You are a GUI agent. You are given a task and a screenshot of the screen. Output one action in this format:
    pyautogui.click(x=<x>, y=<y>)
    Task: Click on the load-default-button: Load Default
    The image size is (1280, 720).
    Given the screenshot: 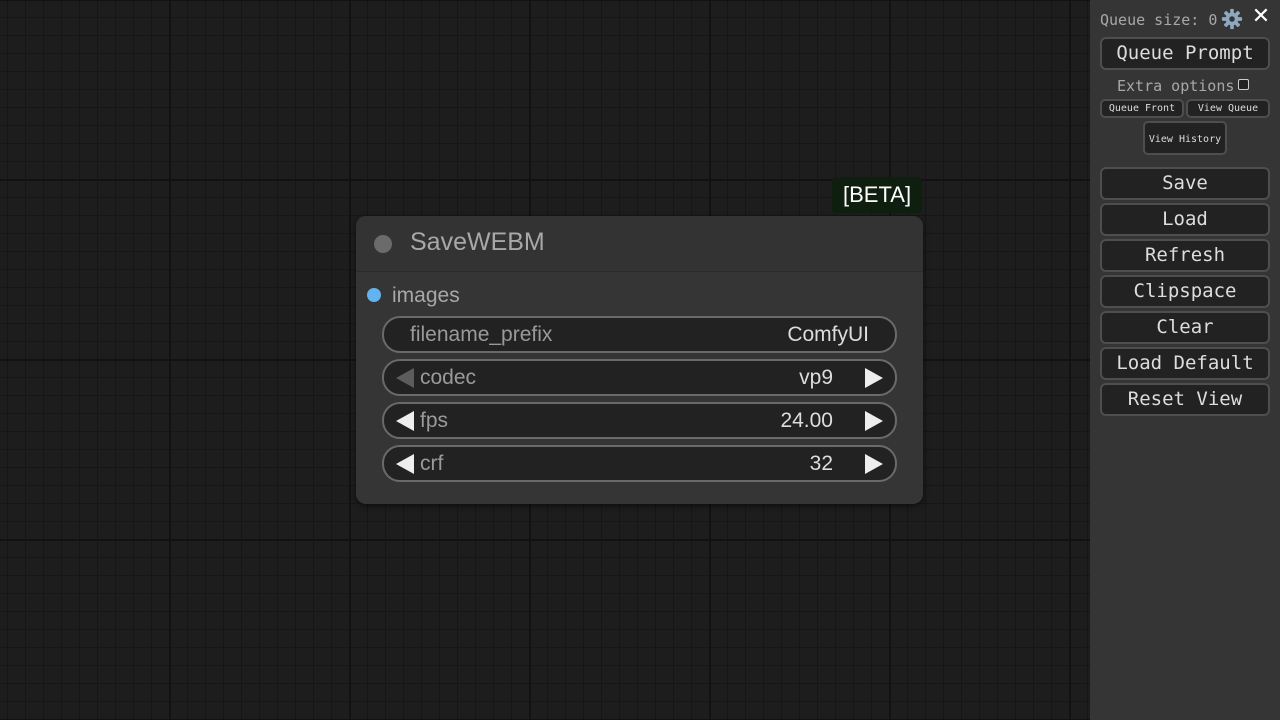 What is the action you would take?
    pyautogui.click(x=1185, y=363)
    